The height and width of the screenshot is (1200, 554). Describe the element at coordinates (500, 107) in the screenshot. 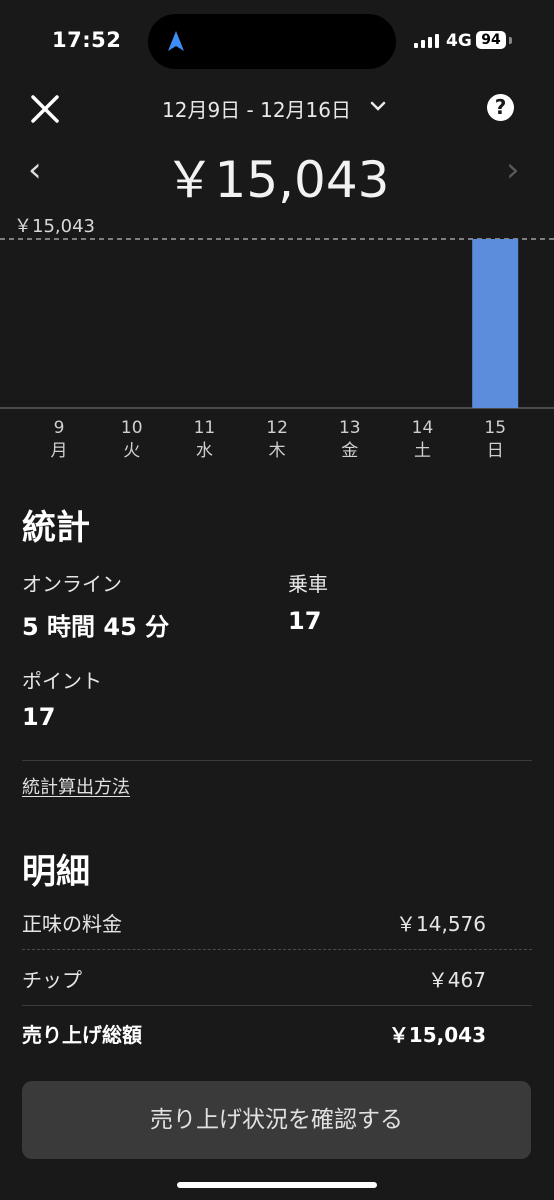

I see `help-icon: ?` at that location.